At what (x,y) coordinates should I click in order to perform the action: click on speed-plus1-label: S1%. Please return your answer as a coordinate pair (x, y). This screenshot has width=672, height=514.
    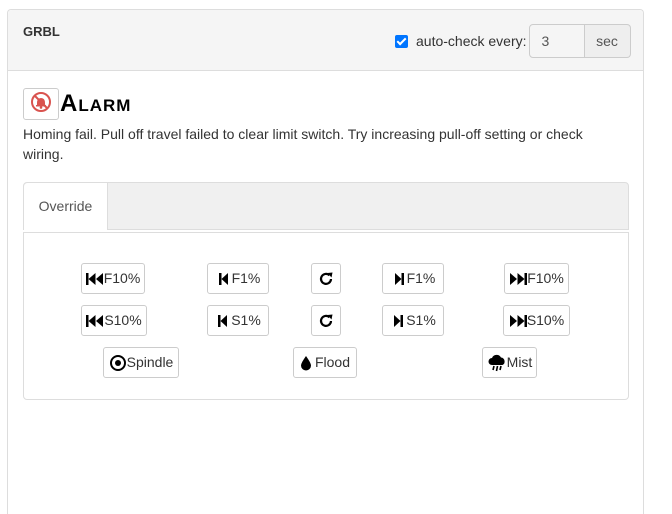
    Looking at the image, I should click on (421, 320).